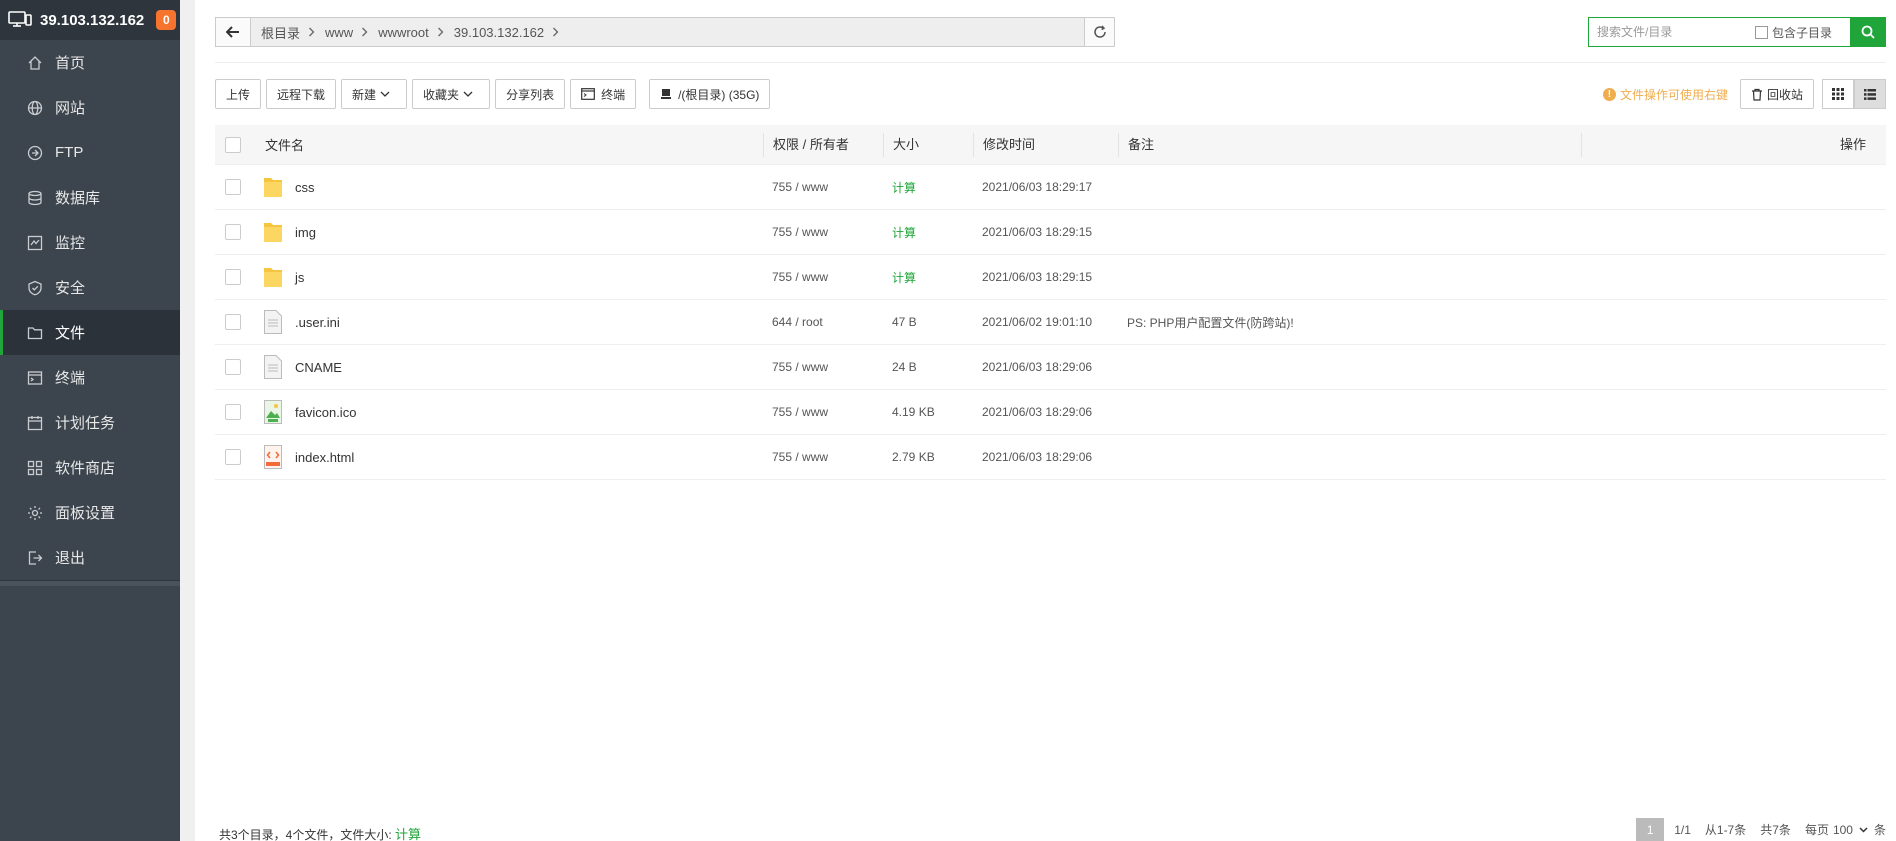  I want to click on new-label: 新建, so click(364, 94).